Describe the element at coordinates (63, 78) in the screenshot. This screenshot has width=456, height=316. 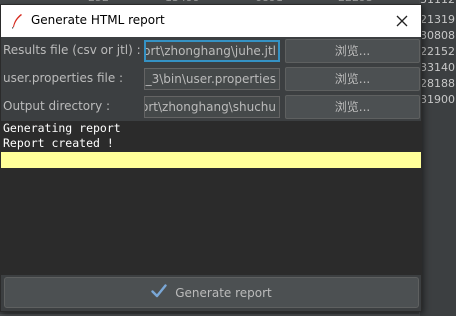
I see `user-properties-label: user.properties file :` at that location.